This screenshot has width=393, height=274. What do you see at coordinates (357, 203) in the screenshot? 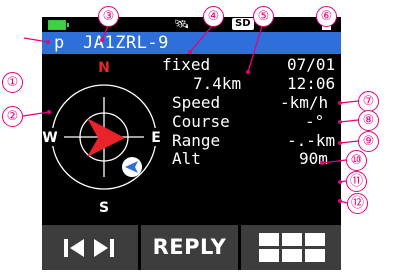
I see `callout-12: ⑫` at bounding box center [357, 203].